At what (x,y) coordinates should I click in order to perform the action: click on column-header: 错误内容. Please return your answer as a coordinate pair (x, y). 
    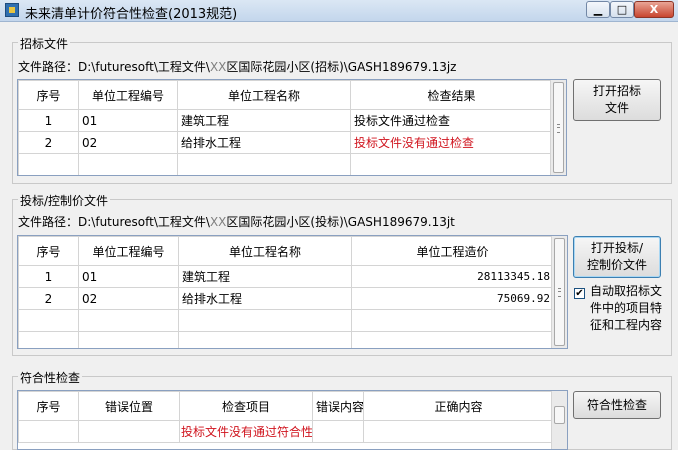
    Looking at the image, I should click on (338, 406).